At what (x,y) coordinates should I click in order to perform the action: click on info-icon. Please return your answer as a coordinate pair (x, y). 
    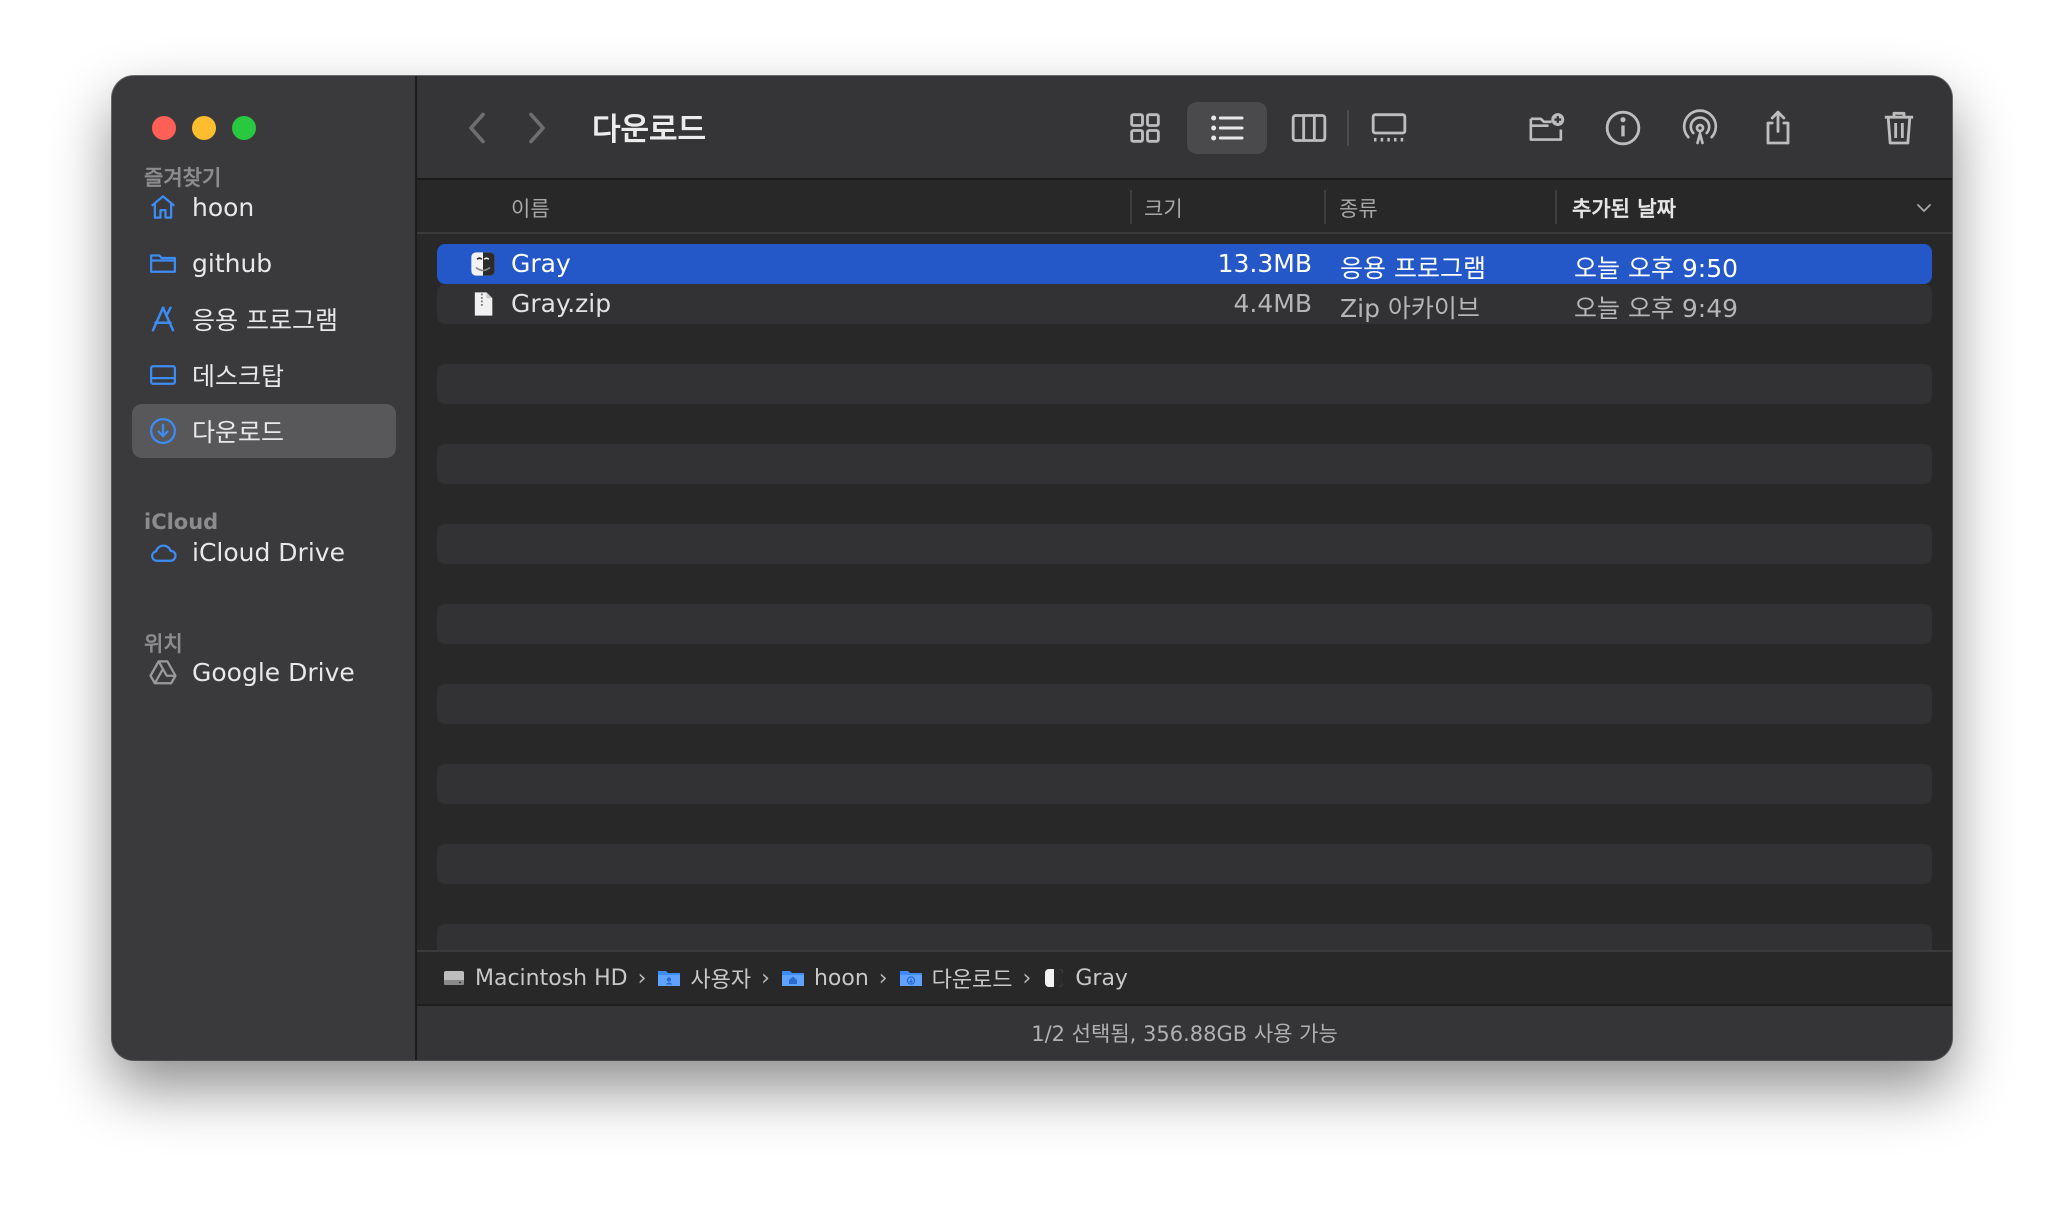
    Looking at the image, I should click on (1623, 128).